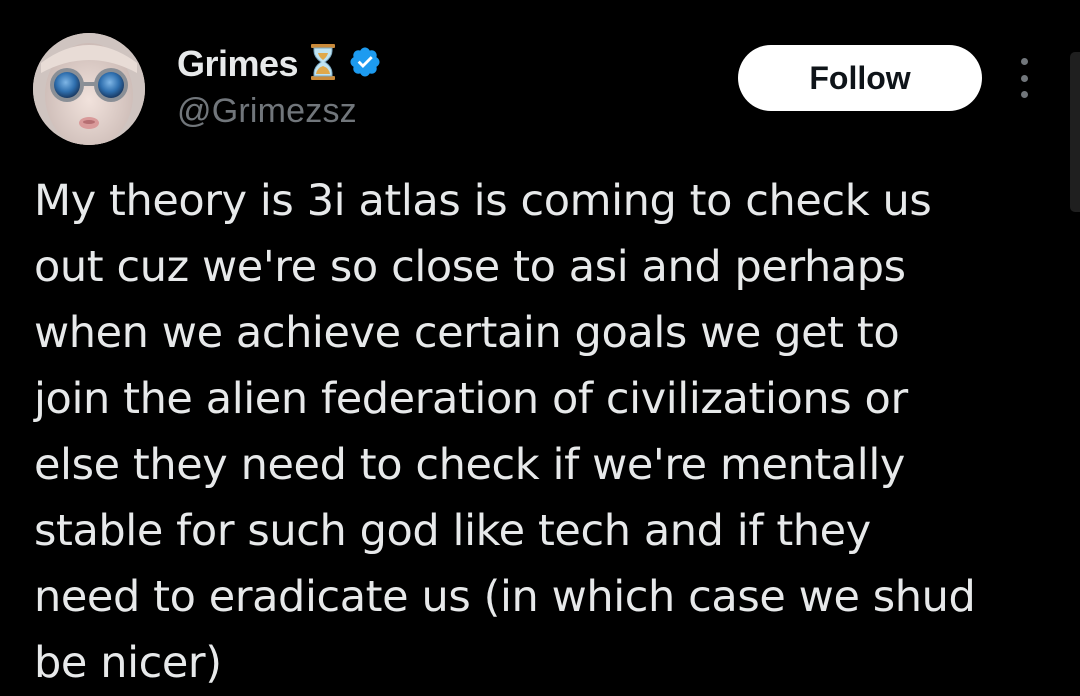  I want to click on author-display-name: Grimes, so click(238, 64).